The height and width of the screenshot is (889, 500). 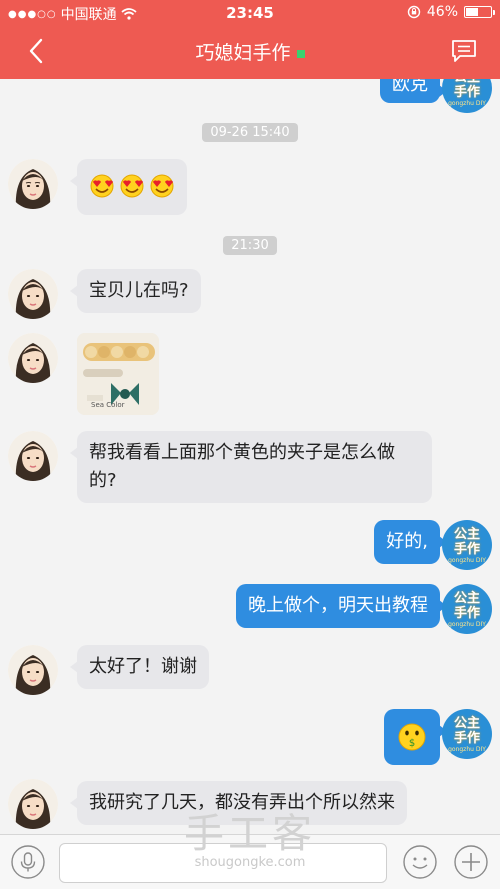 What do you see at coordinates (338, 605) in the screenshot?
I see `message-text: 晚上做个，明天出教程` at bounding box center [338, 605].